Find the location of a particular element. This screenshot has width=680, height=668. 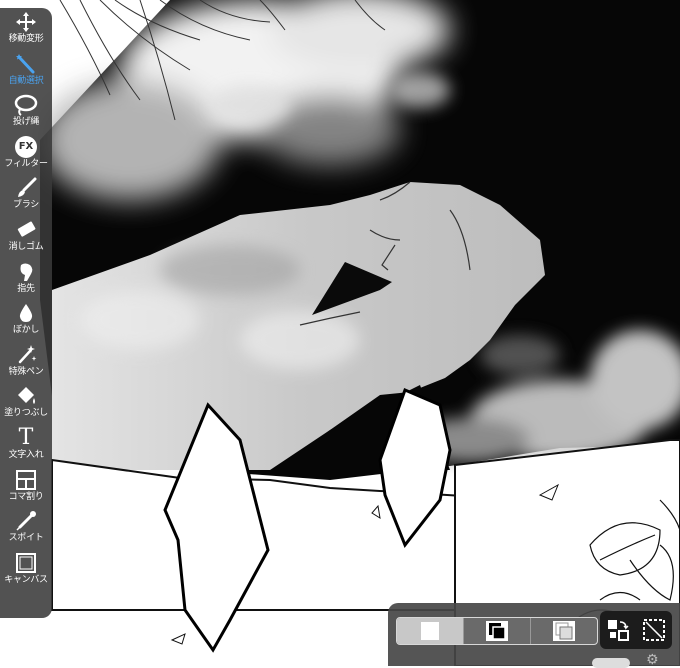

tool-smudge: 指先 is located at coordinates (26, 279).